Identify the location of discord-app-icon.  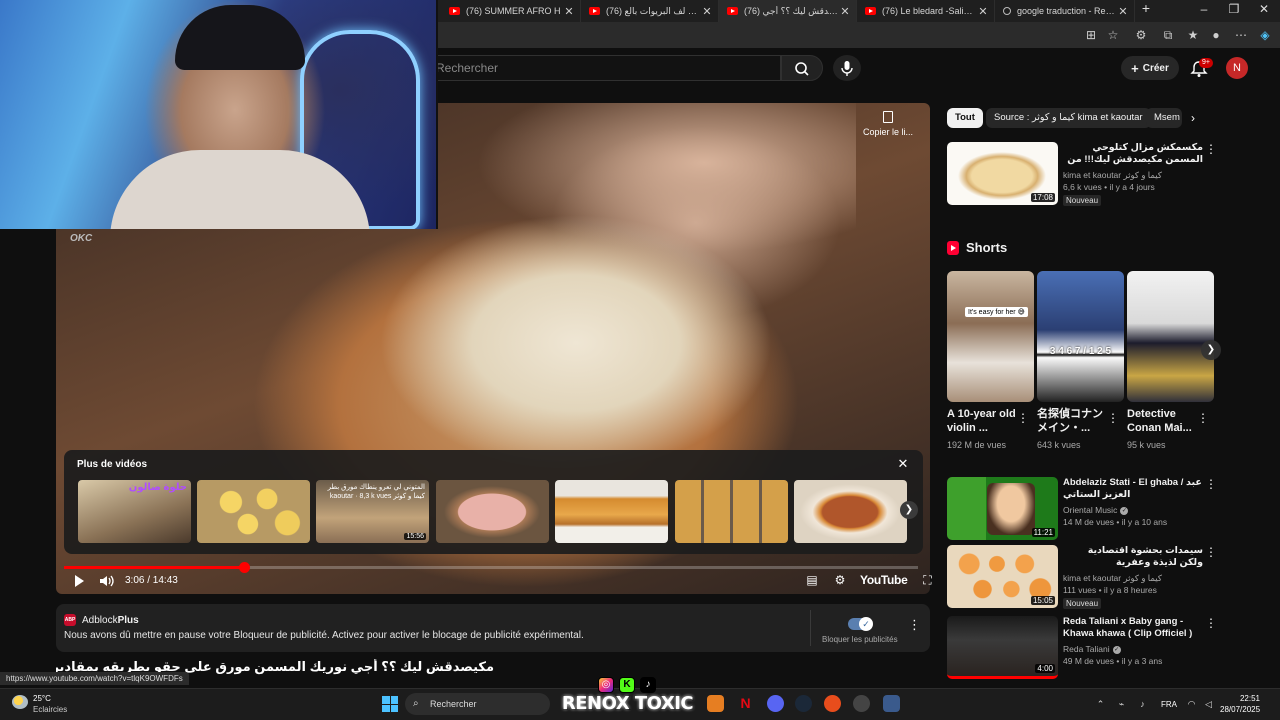
(775, 703).